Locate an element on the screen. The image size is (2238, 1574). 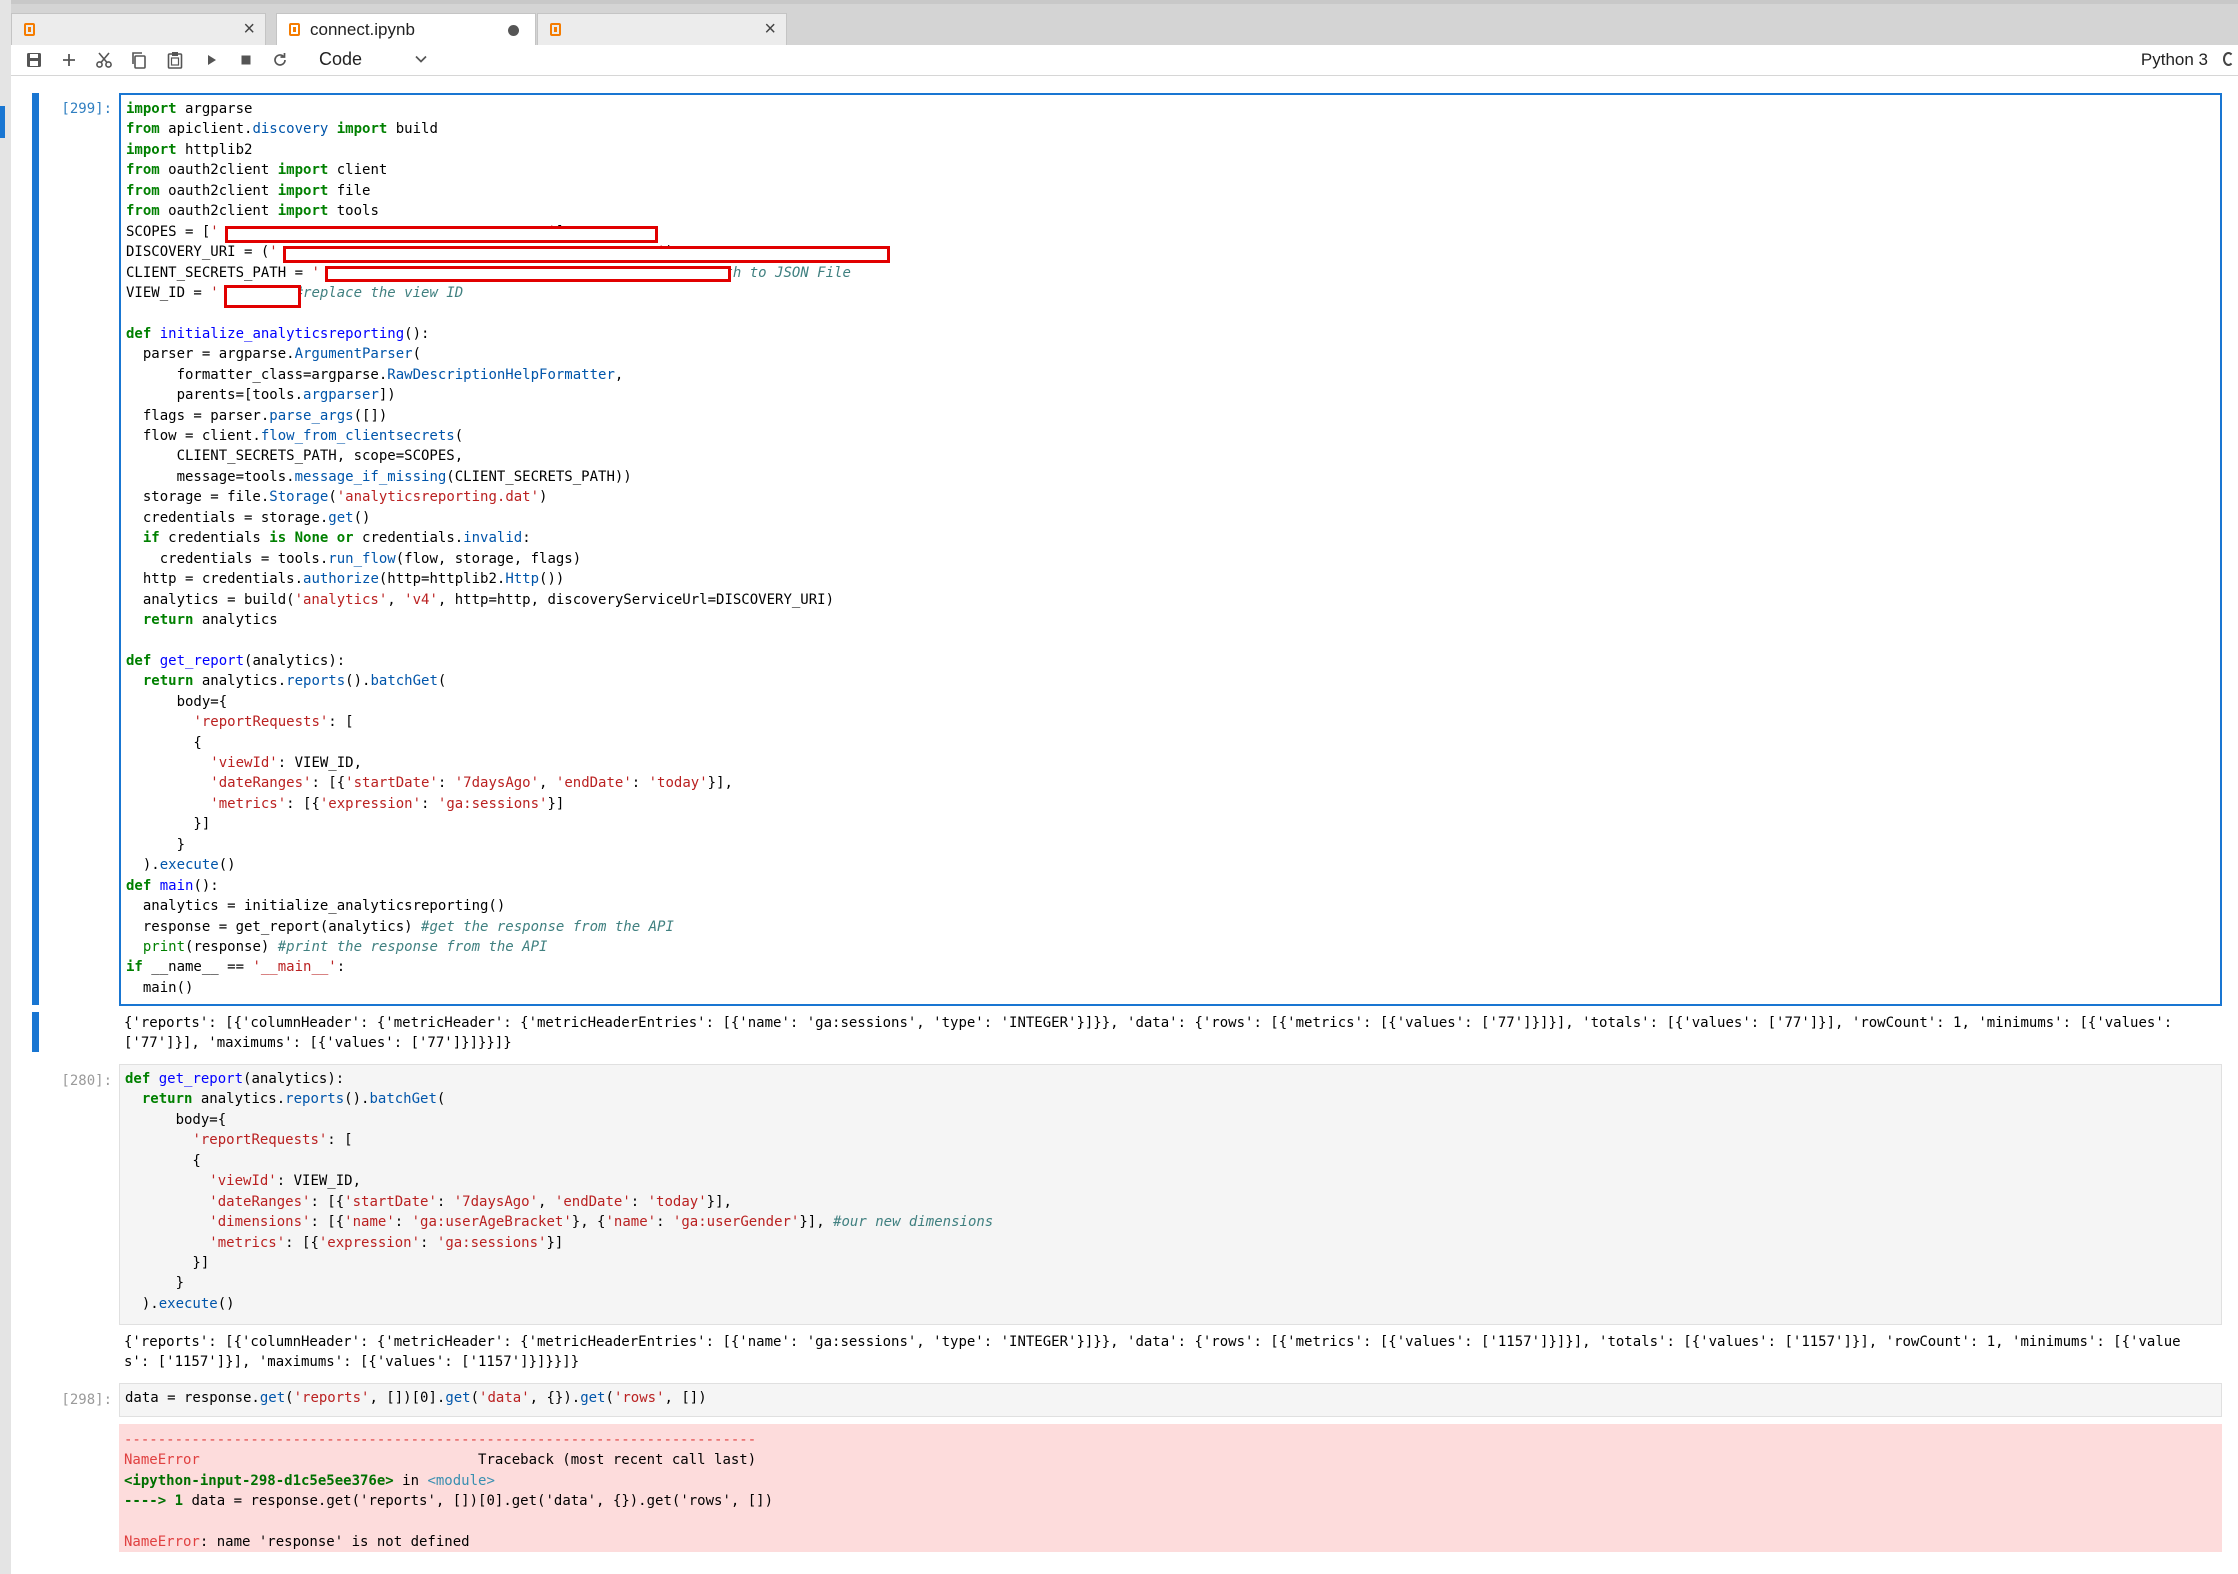
tab-connect-ipynb: connect.ipynb is located at coordinates (406, 29).